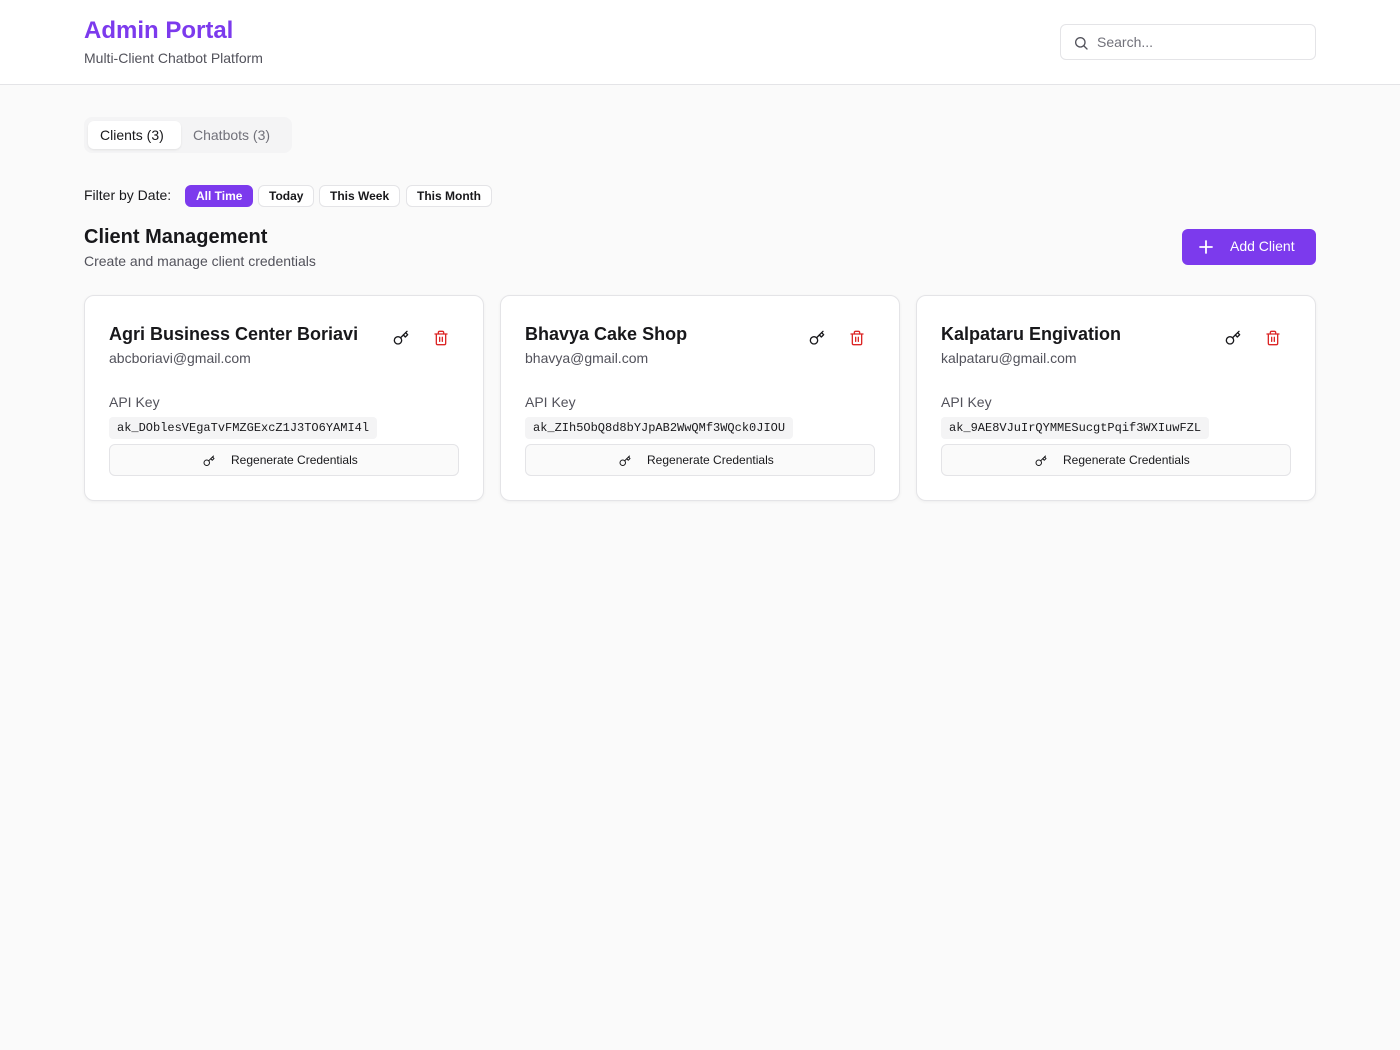  I want to click on api-key-value: ak_ZIh5ObQ8d8bYJpAB2WwQMf3WQck0JIOU, so click(659, 428).